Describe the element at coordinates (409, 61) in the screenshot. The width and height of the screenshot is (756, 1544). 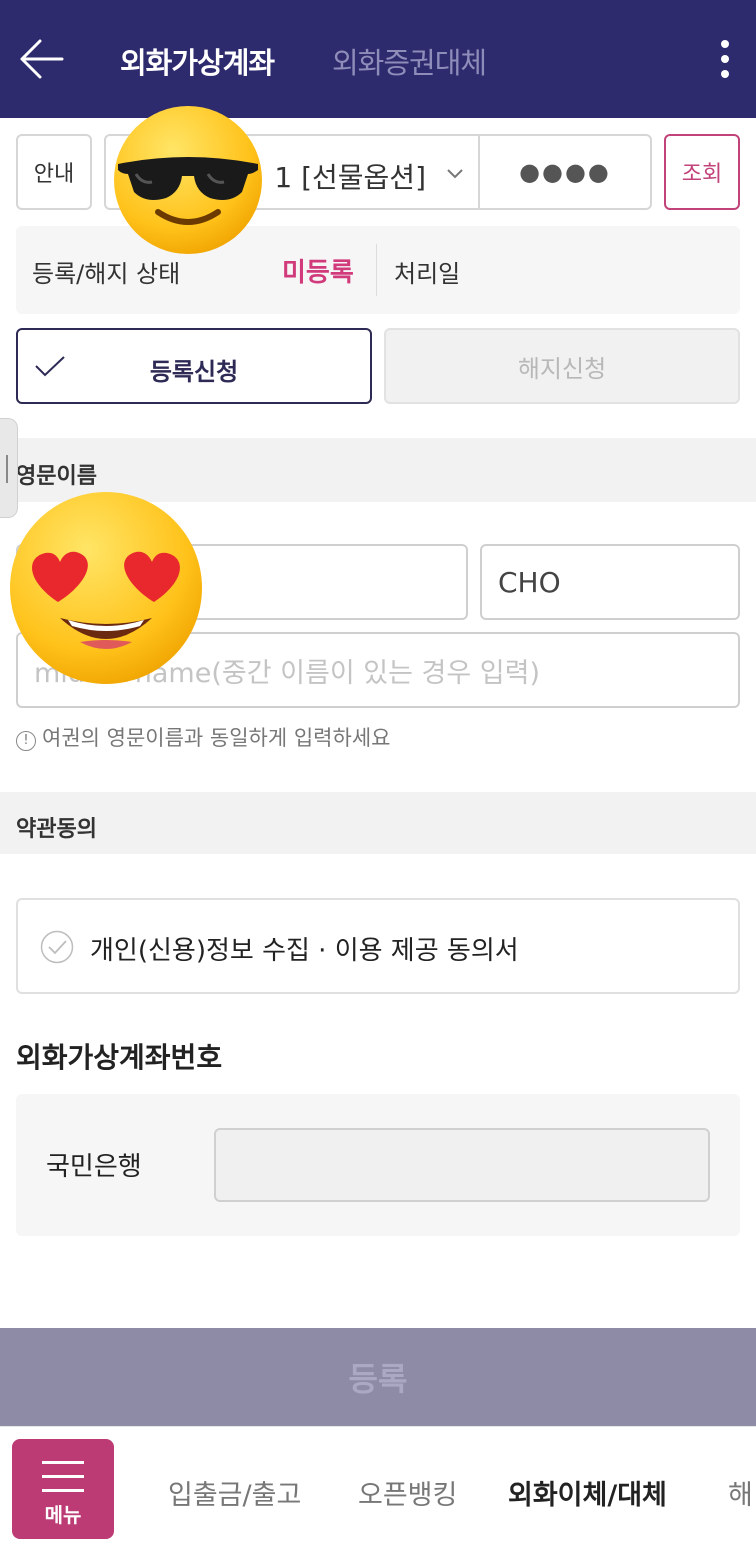
I see `tab-securities-transfer: 외화증권대체` at that location.